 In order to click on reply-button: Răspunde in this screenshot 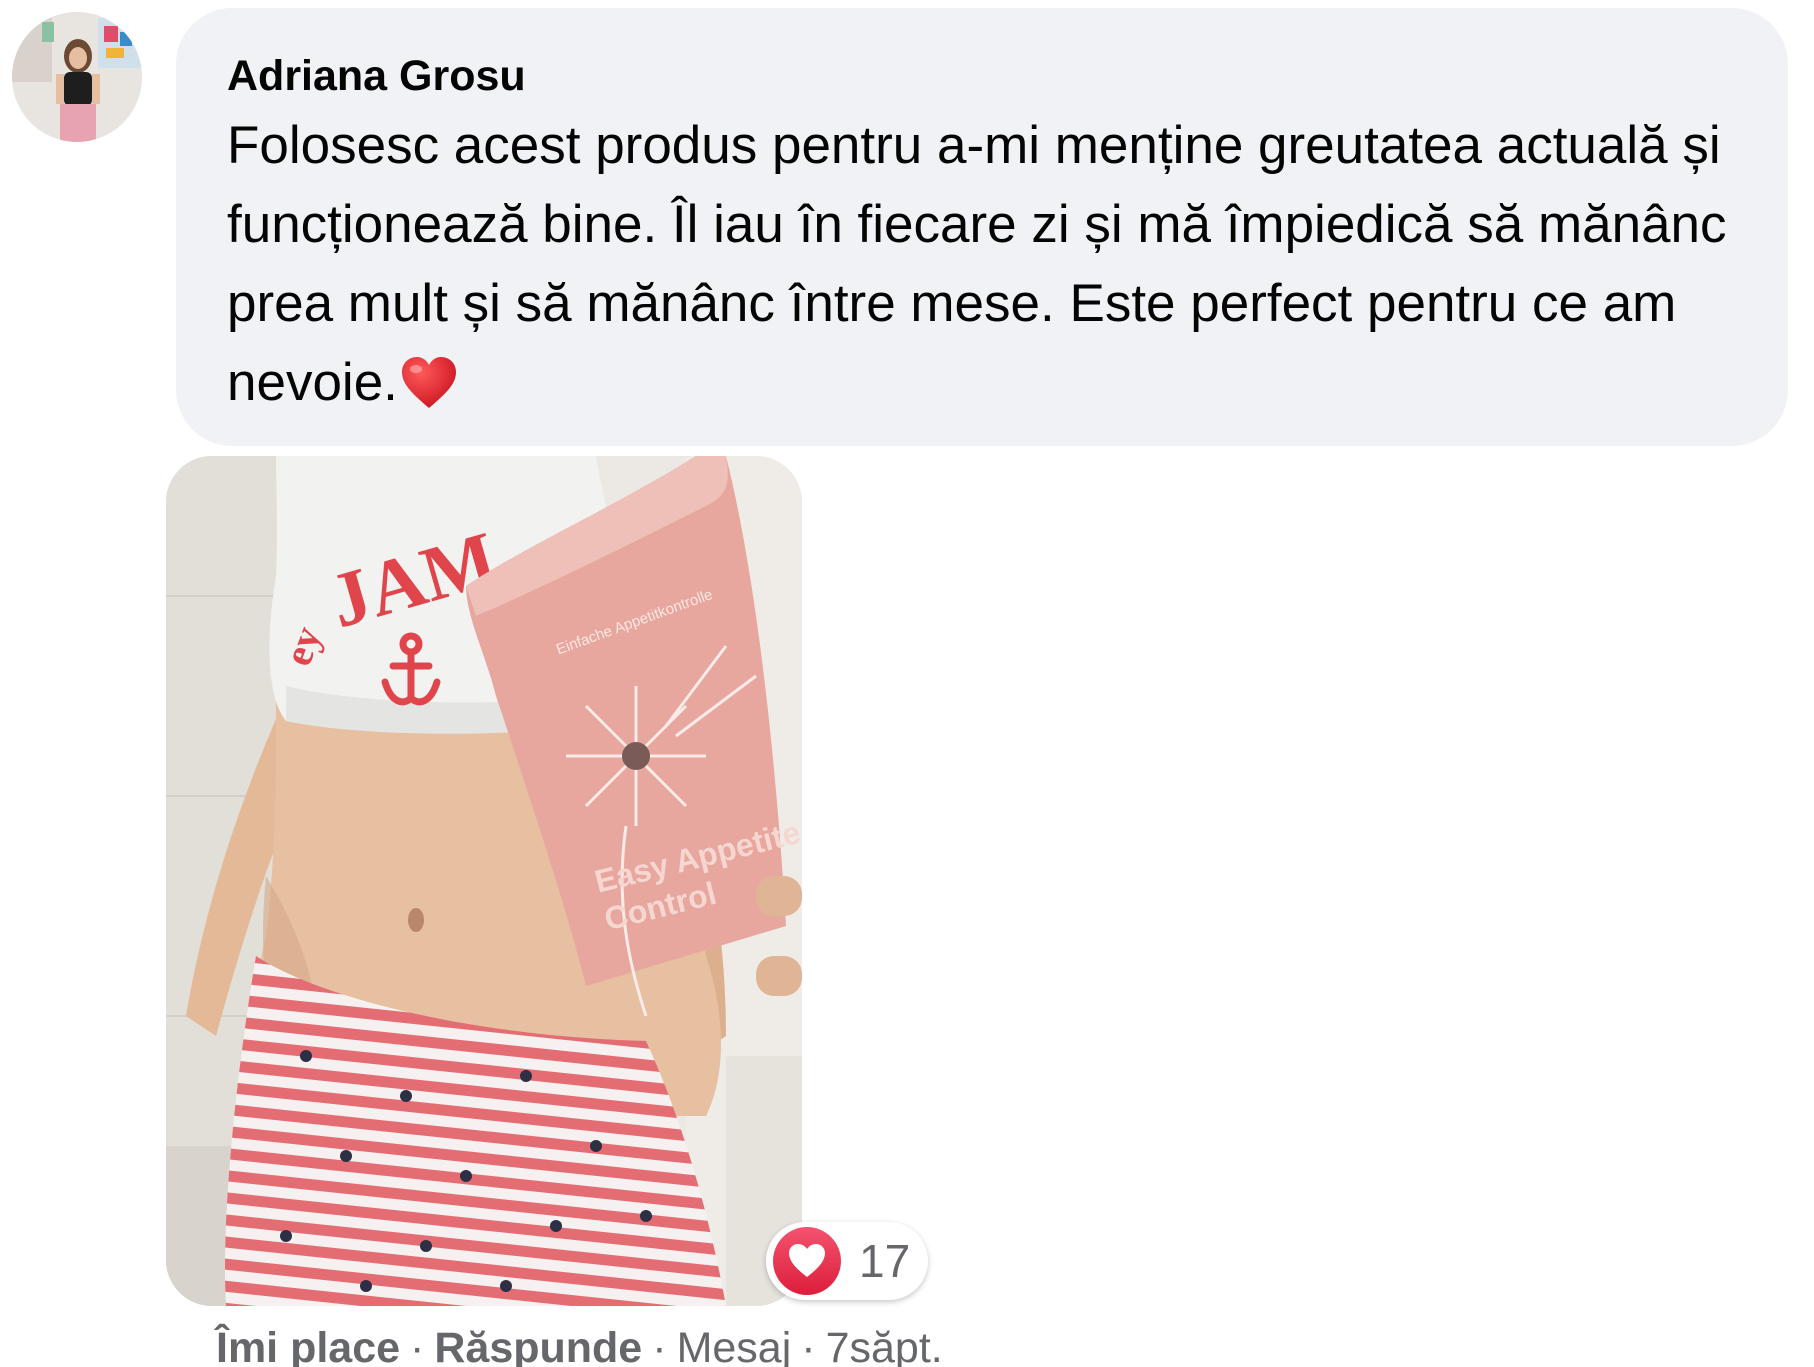, I will do `click(538, 1345)`.